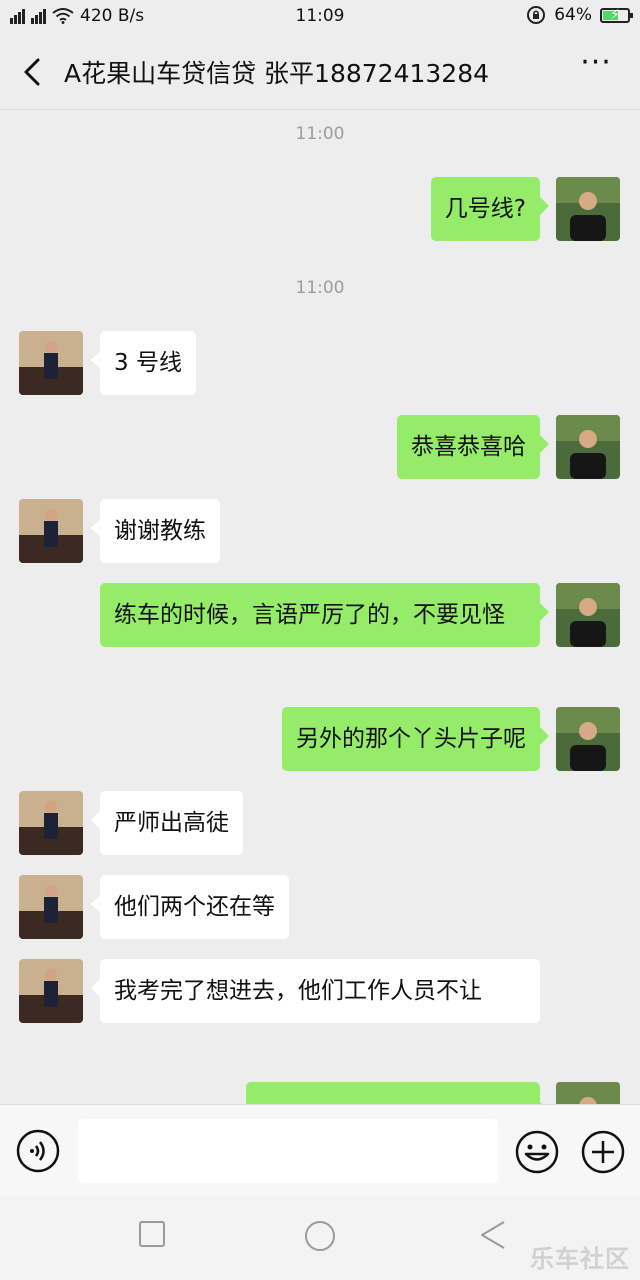 The image size is (640, 1280). I want to click on plus-icon, so click(603, 1152).